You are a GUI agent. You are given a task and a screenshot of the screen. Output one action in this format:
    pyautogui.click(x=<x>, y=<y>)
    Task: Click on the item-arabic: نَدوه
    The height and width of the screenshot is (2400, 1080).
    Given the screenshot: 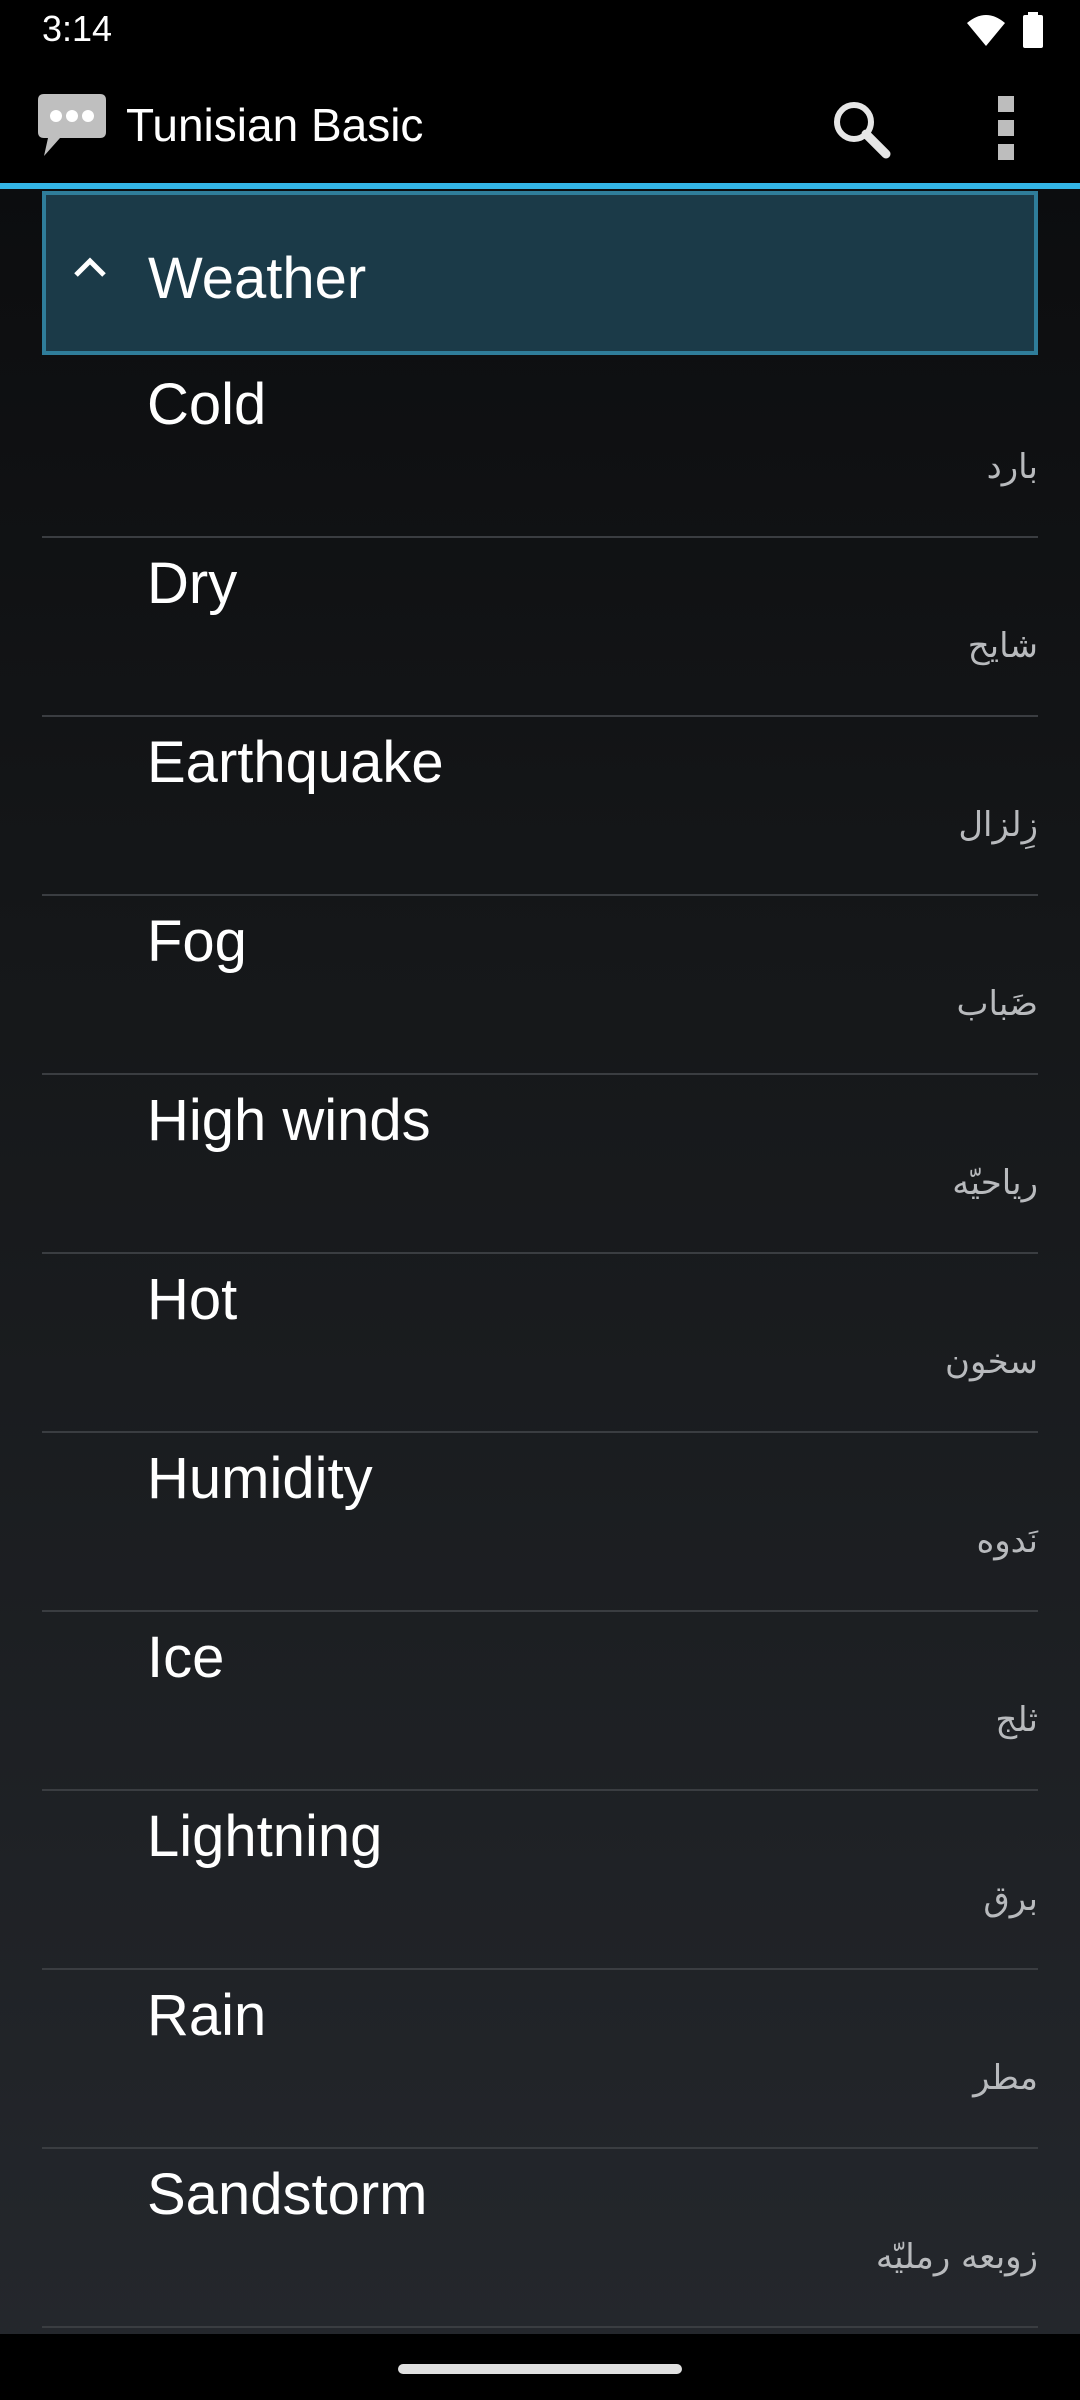 What is the action you would take?
    pyautogui.click(x=1007, y=1541)
    